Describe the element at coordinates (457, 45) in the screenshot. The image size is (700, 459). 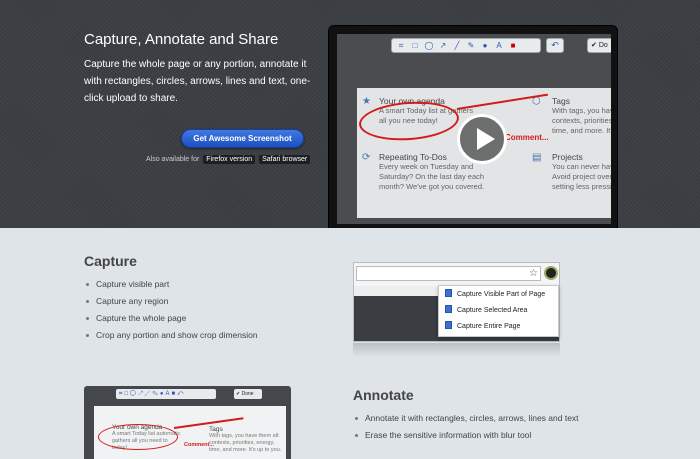
I see `line-icon: ╱` at that location.